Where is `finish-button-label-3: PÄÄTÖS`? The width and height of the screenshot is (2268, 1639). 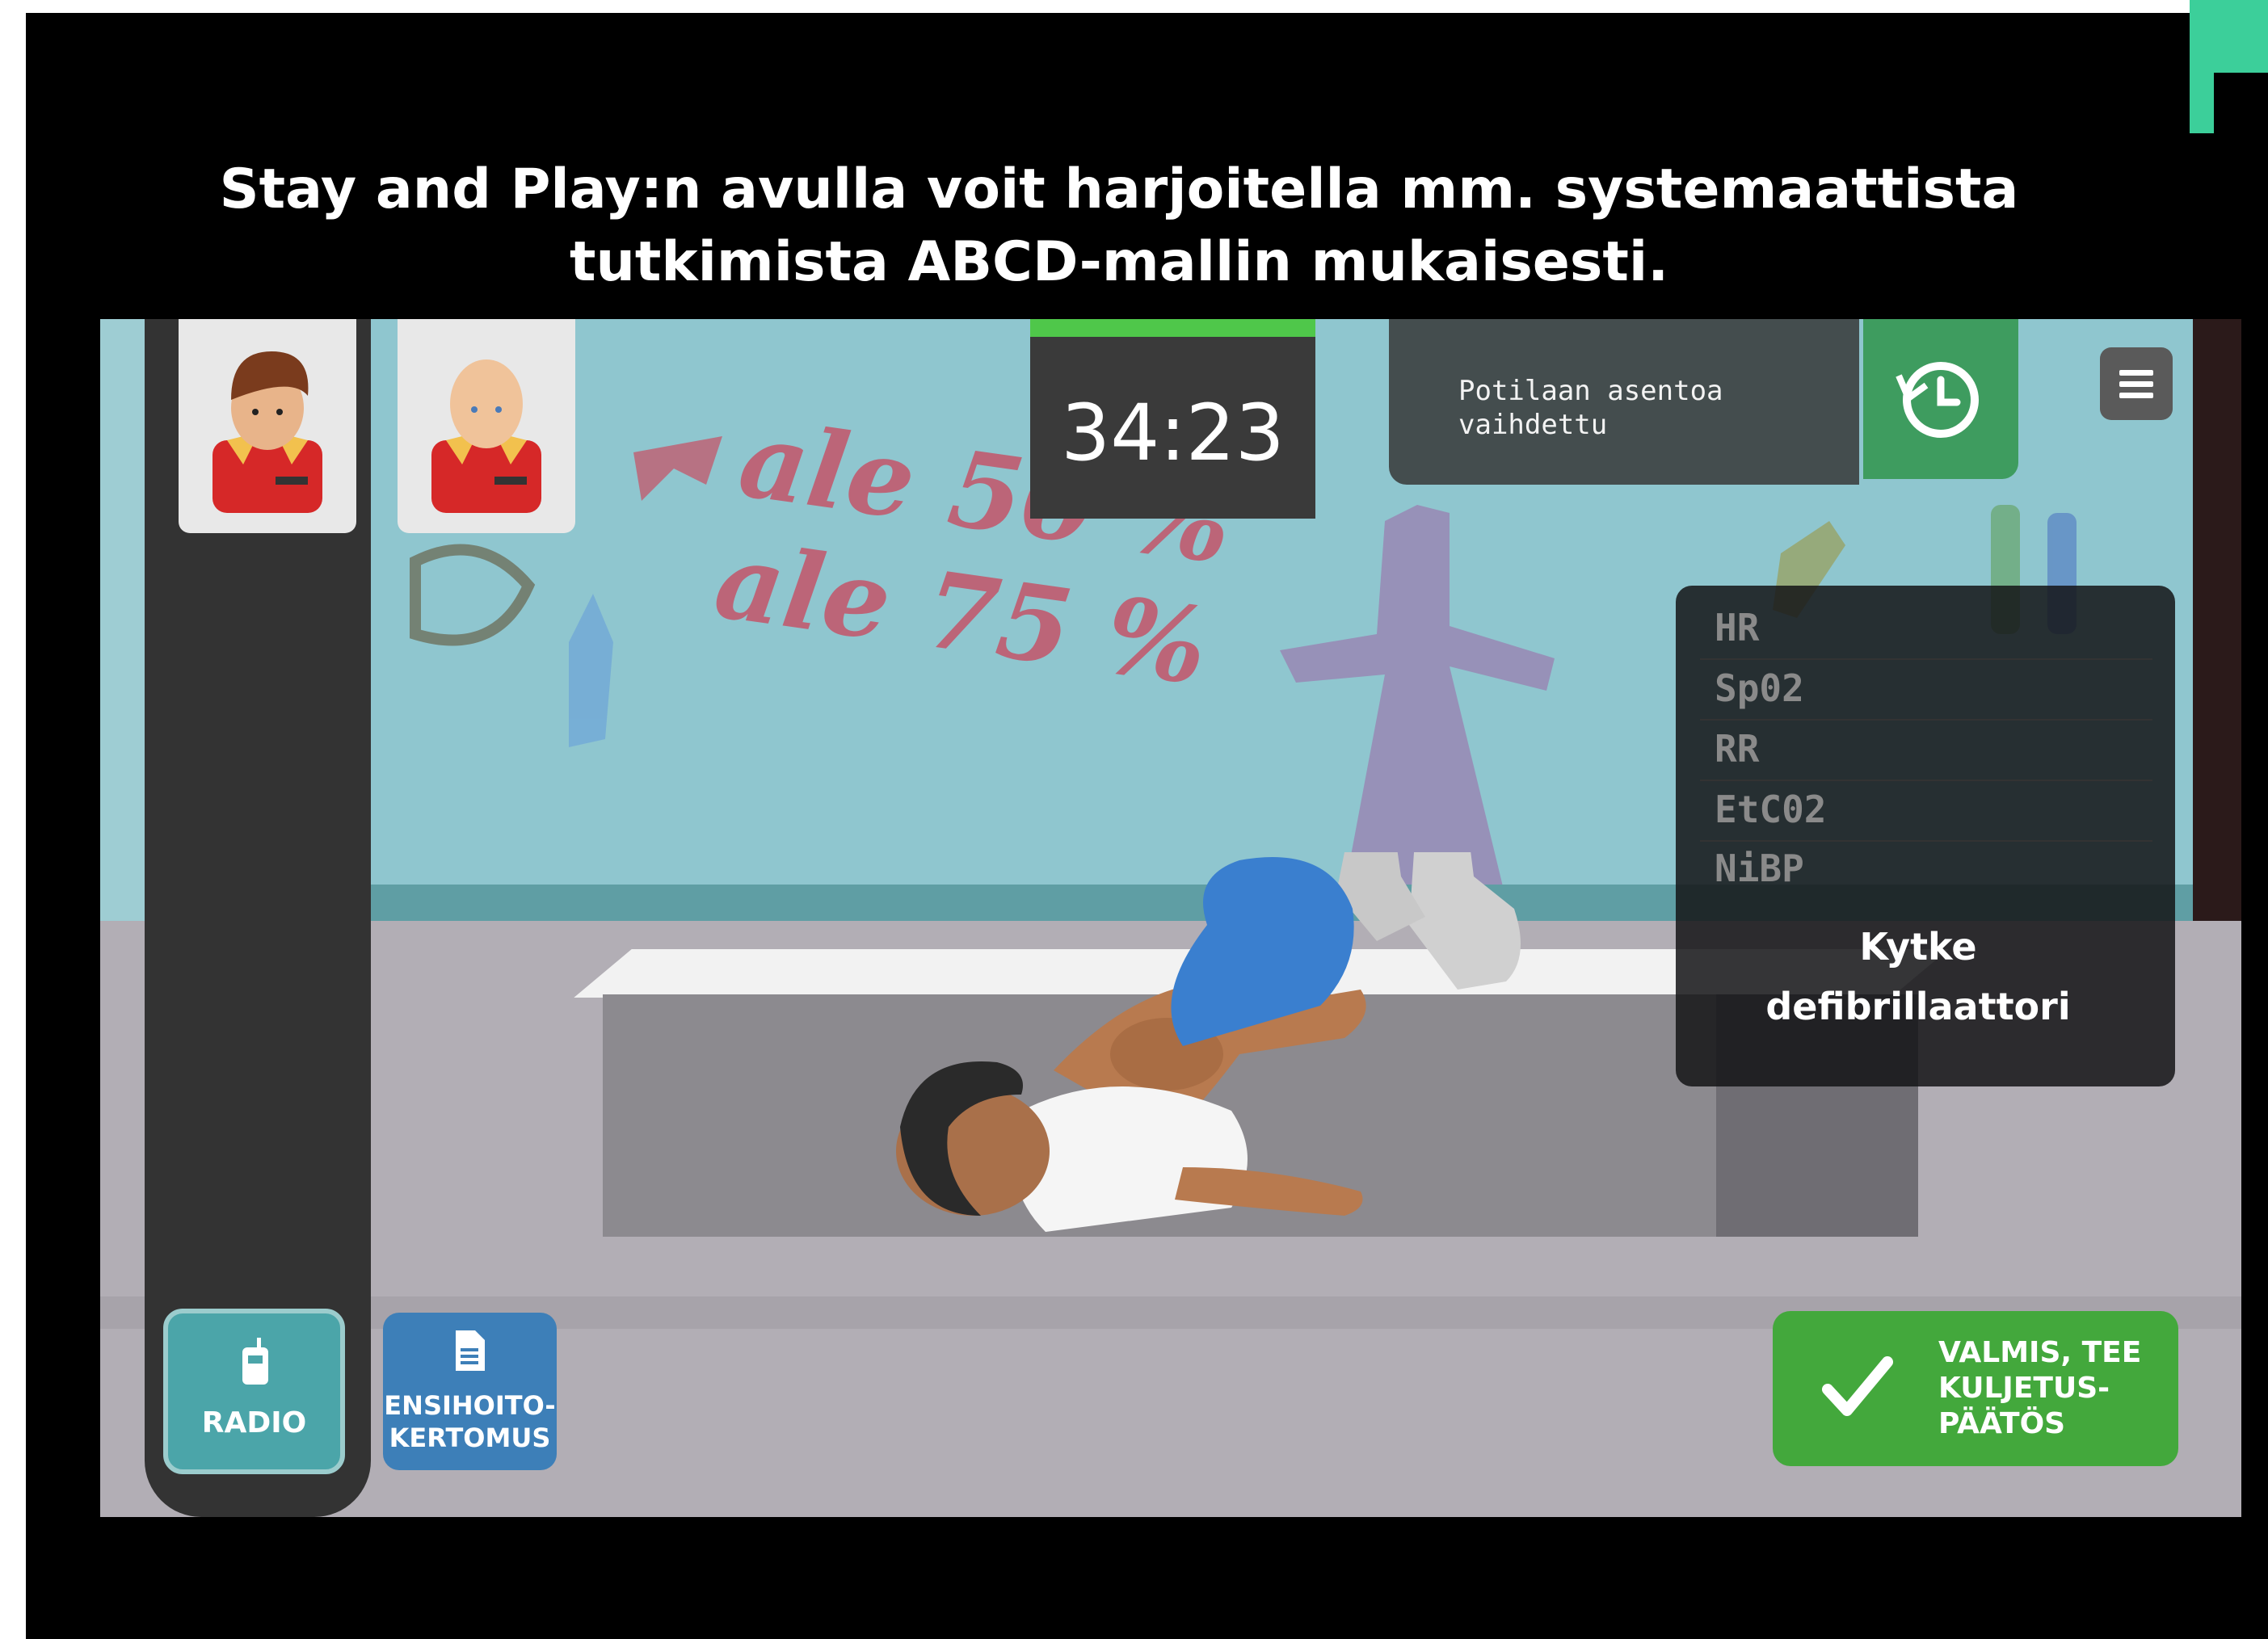 finish-button-label-3: PÄÄTÖS is located at coordinates (2002, 1423).